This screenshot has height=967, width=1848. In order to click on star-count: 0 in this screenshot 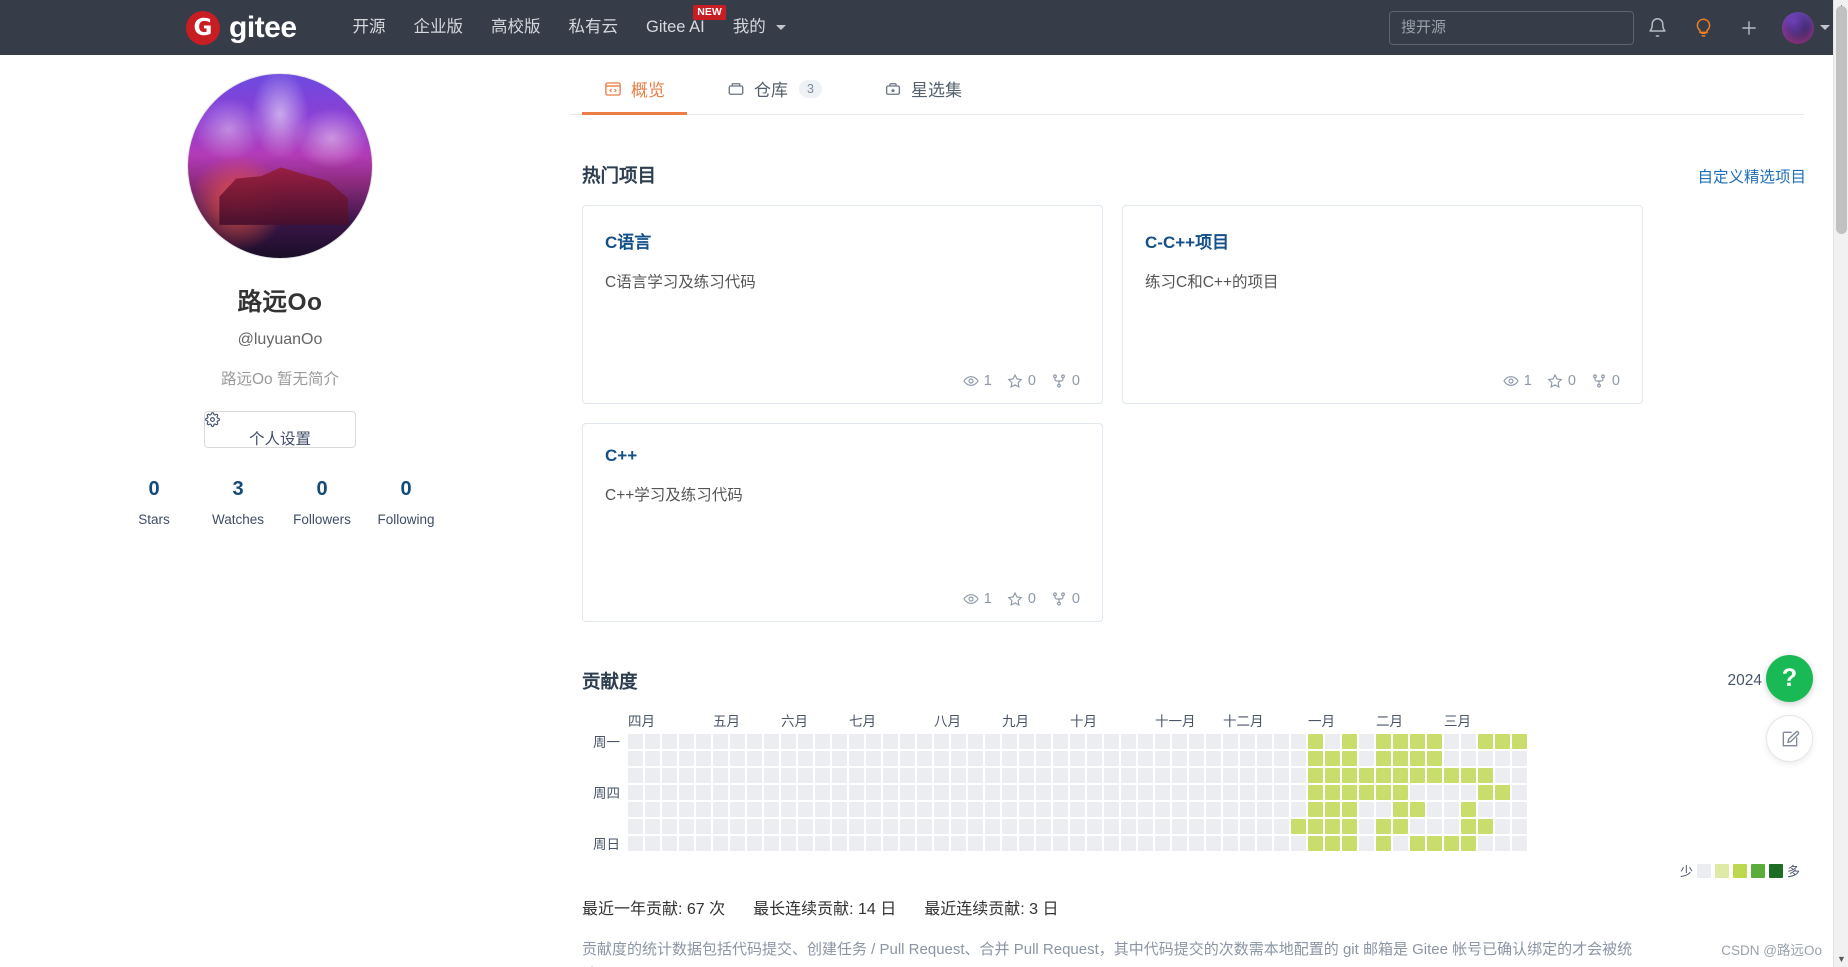, I will do `click(1021, 381)`.